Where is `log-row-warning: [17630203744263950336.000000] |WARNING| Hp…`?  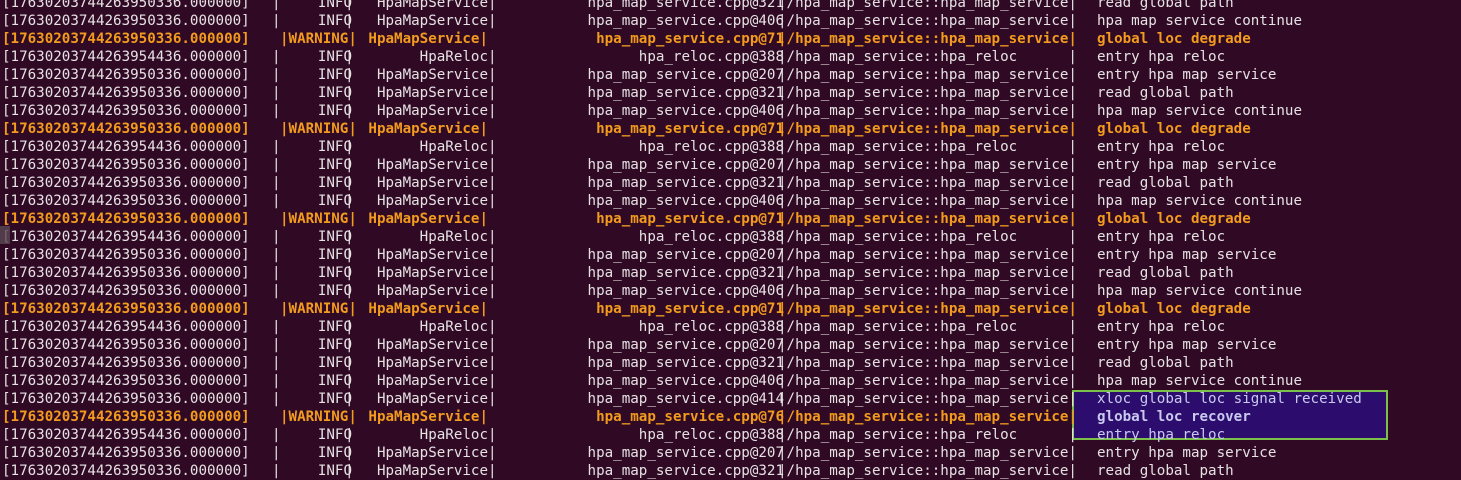 log-row-warning: [17630203744263950336.000000] |WARNING| Hp… is located at coordinates (730, 417).